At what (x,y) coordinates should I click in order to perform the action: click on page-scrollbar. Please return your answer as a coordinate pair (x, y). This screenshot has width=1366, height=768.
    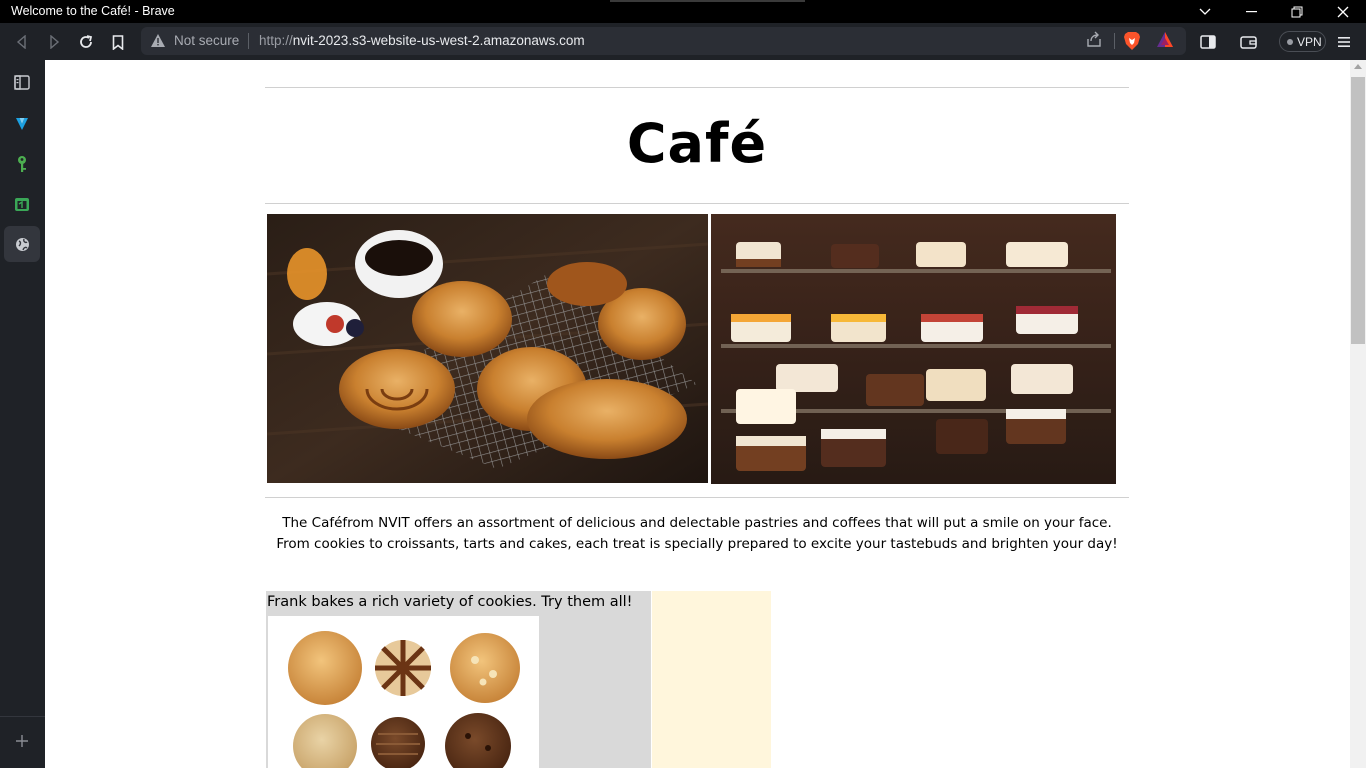
    Looking at the image, I should click on (1358, 414).